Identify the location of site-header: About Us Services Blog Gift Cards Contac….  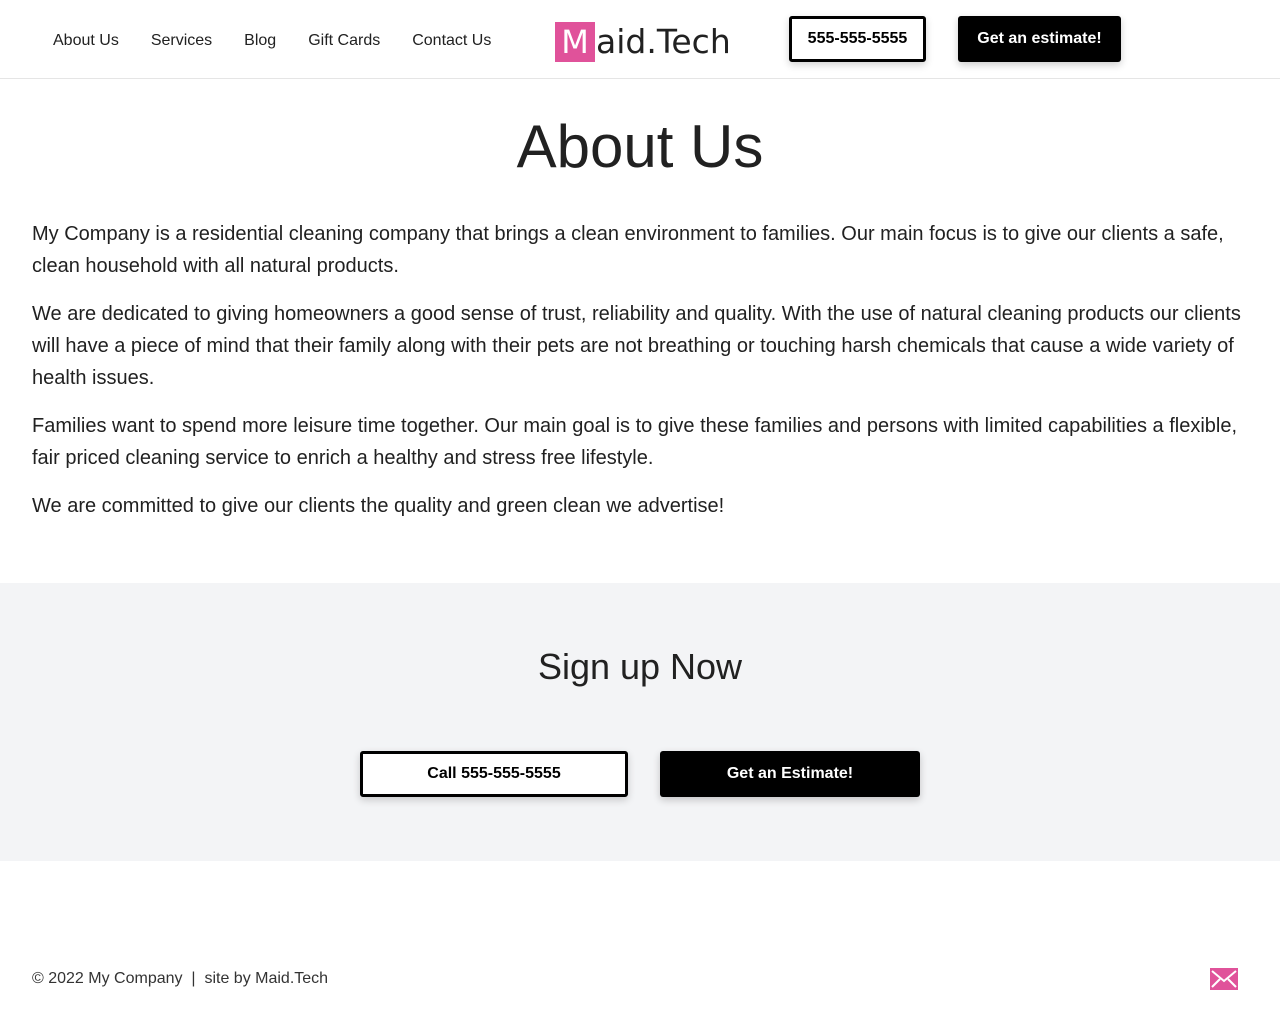
(640, 39).